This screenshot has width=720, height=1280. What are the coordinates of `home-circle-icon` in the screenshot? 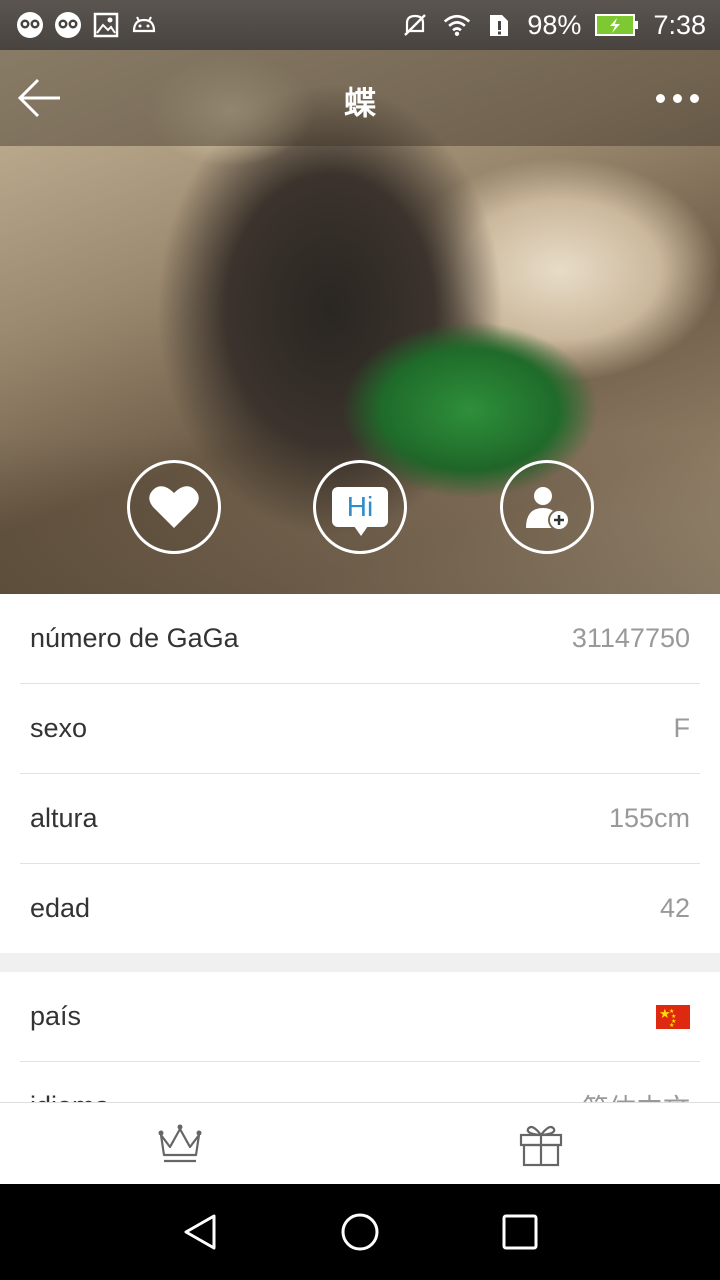 It's located at (360, 1232).